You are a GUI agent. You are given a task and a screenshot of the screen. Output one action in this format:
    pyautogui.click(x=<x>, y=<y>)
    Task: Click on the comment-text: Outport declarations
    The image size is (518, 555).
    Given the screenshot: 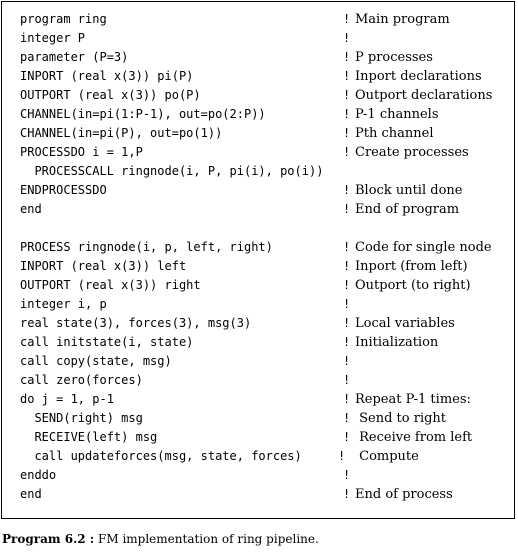 What is the action you would take?
    pyautogui.click(x=424, y=95)
    